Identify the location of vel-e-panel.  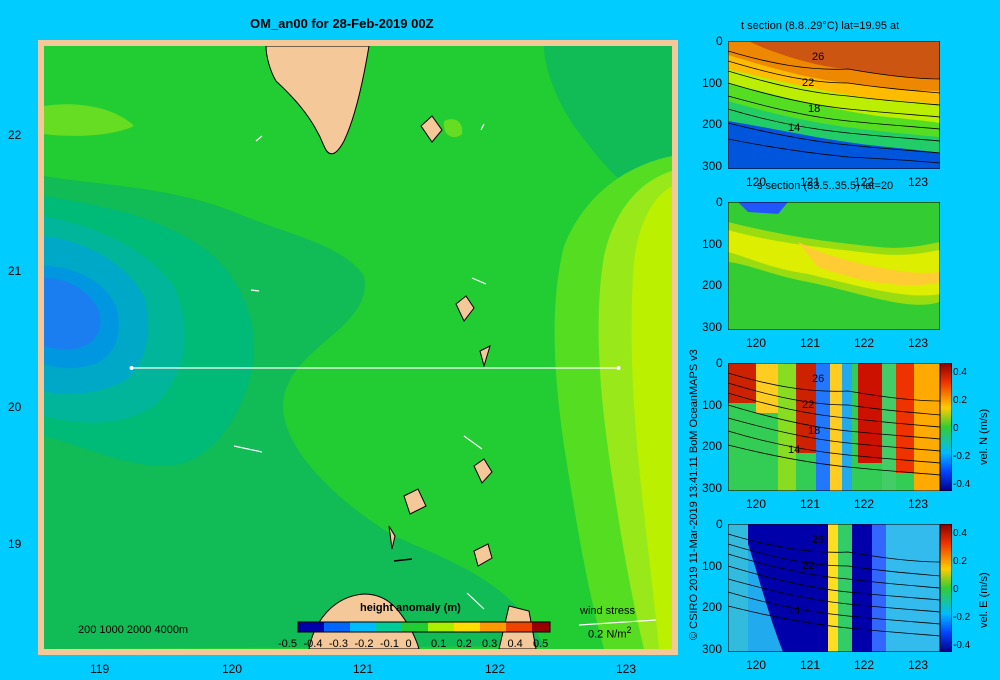
(834, 588).